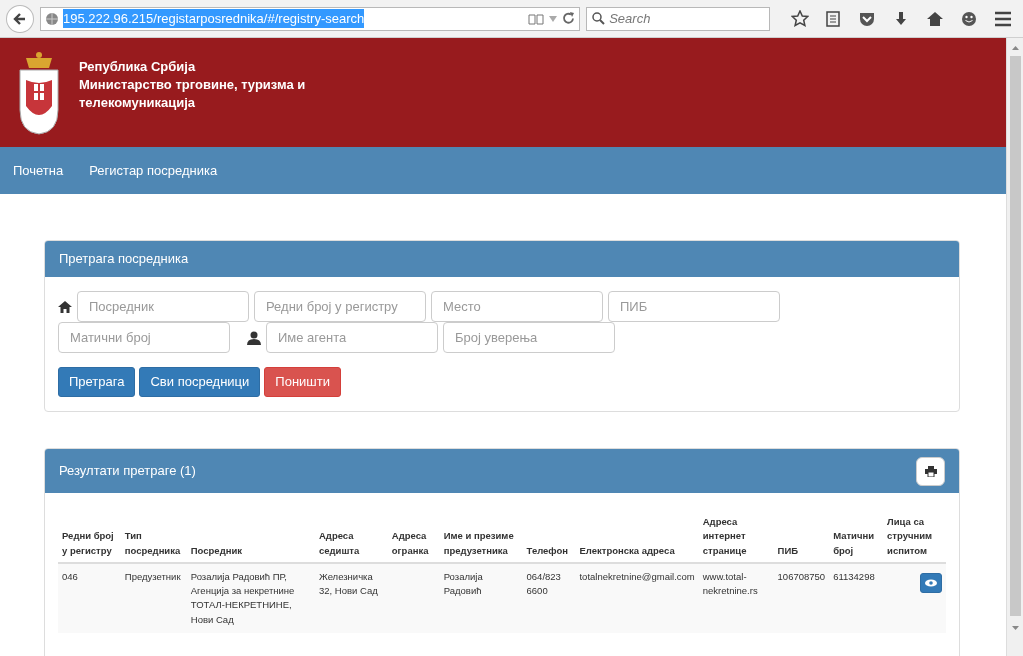  Describe the element at coordinates (153, 537) in the screenshot. I see `column-header: Тип посредника` at that location.